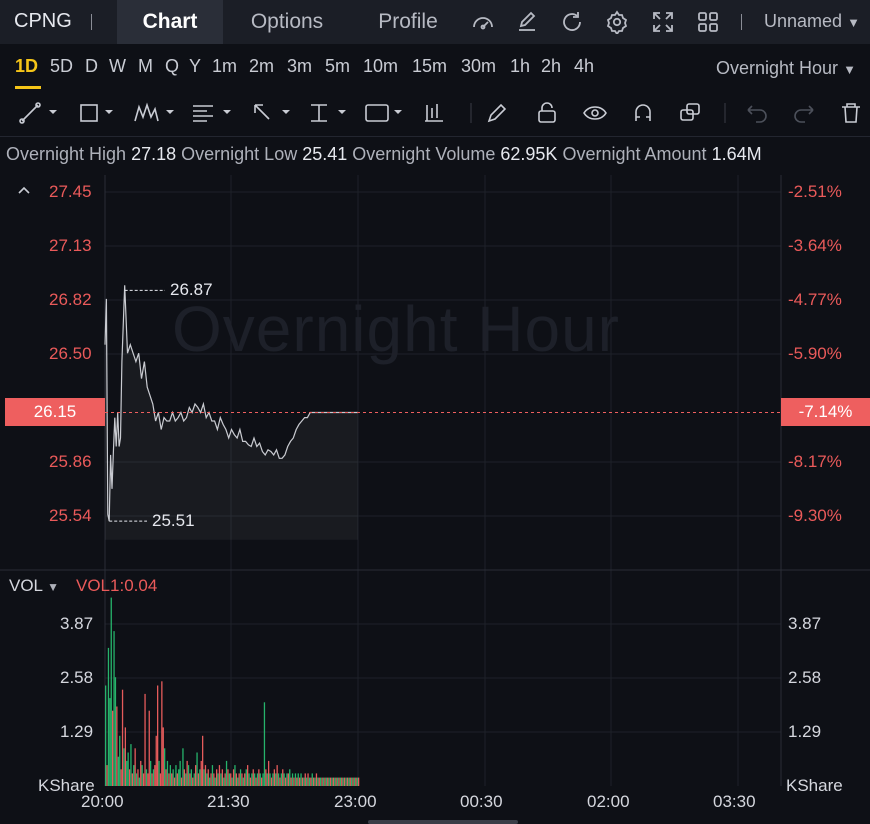 Image resolution: width=870 pixels, height=824 pixels. What do you see at coordinates (70, 191) in the screenshot?
I see `price-axis-label: 27.45` at bounding box center [70, 191].